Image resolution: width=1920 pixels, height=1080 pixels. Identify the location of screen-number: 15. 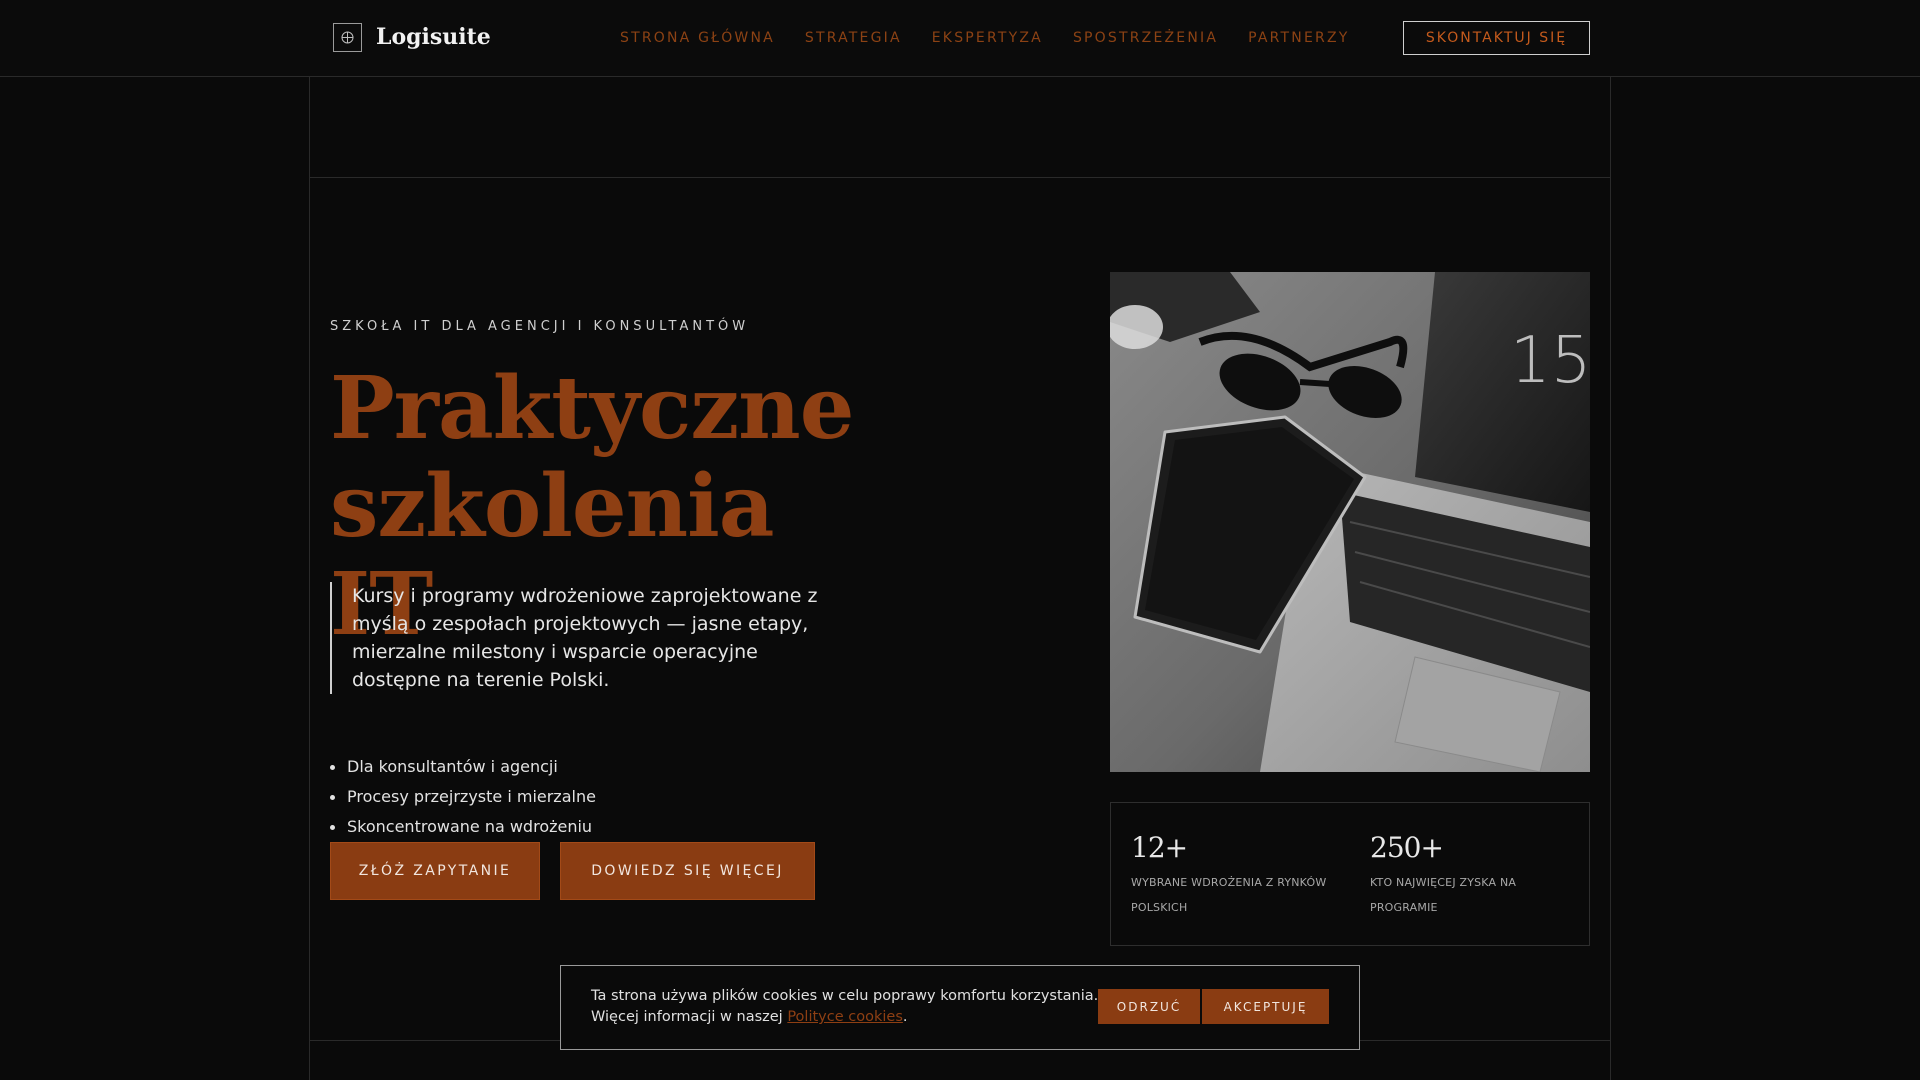
(1550, 361).